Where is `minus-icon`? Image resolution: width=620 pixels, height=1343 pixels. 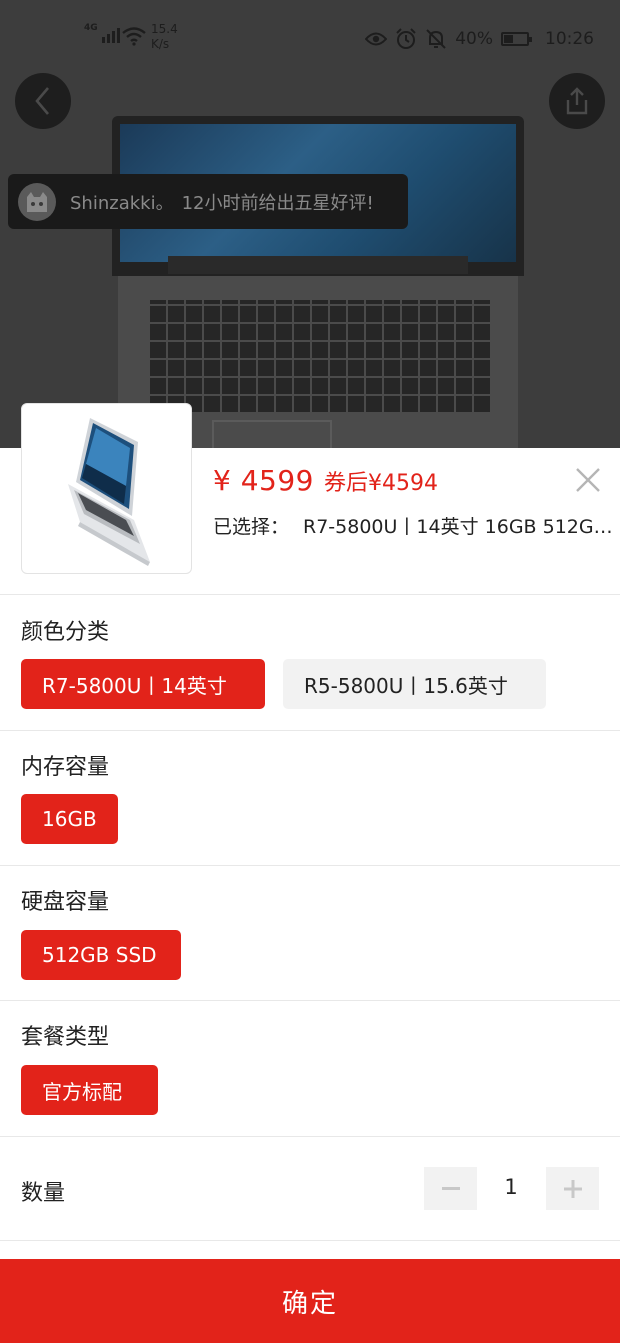
minus-icon is located at coordinates (450, 1188).